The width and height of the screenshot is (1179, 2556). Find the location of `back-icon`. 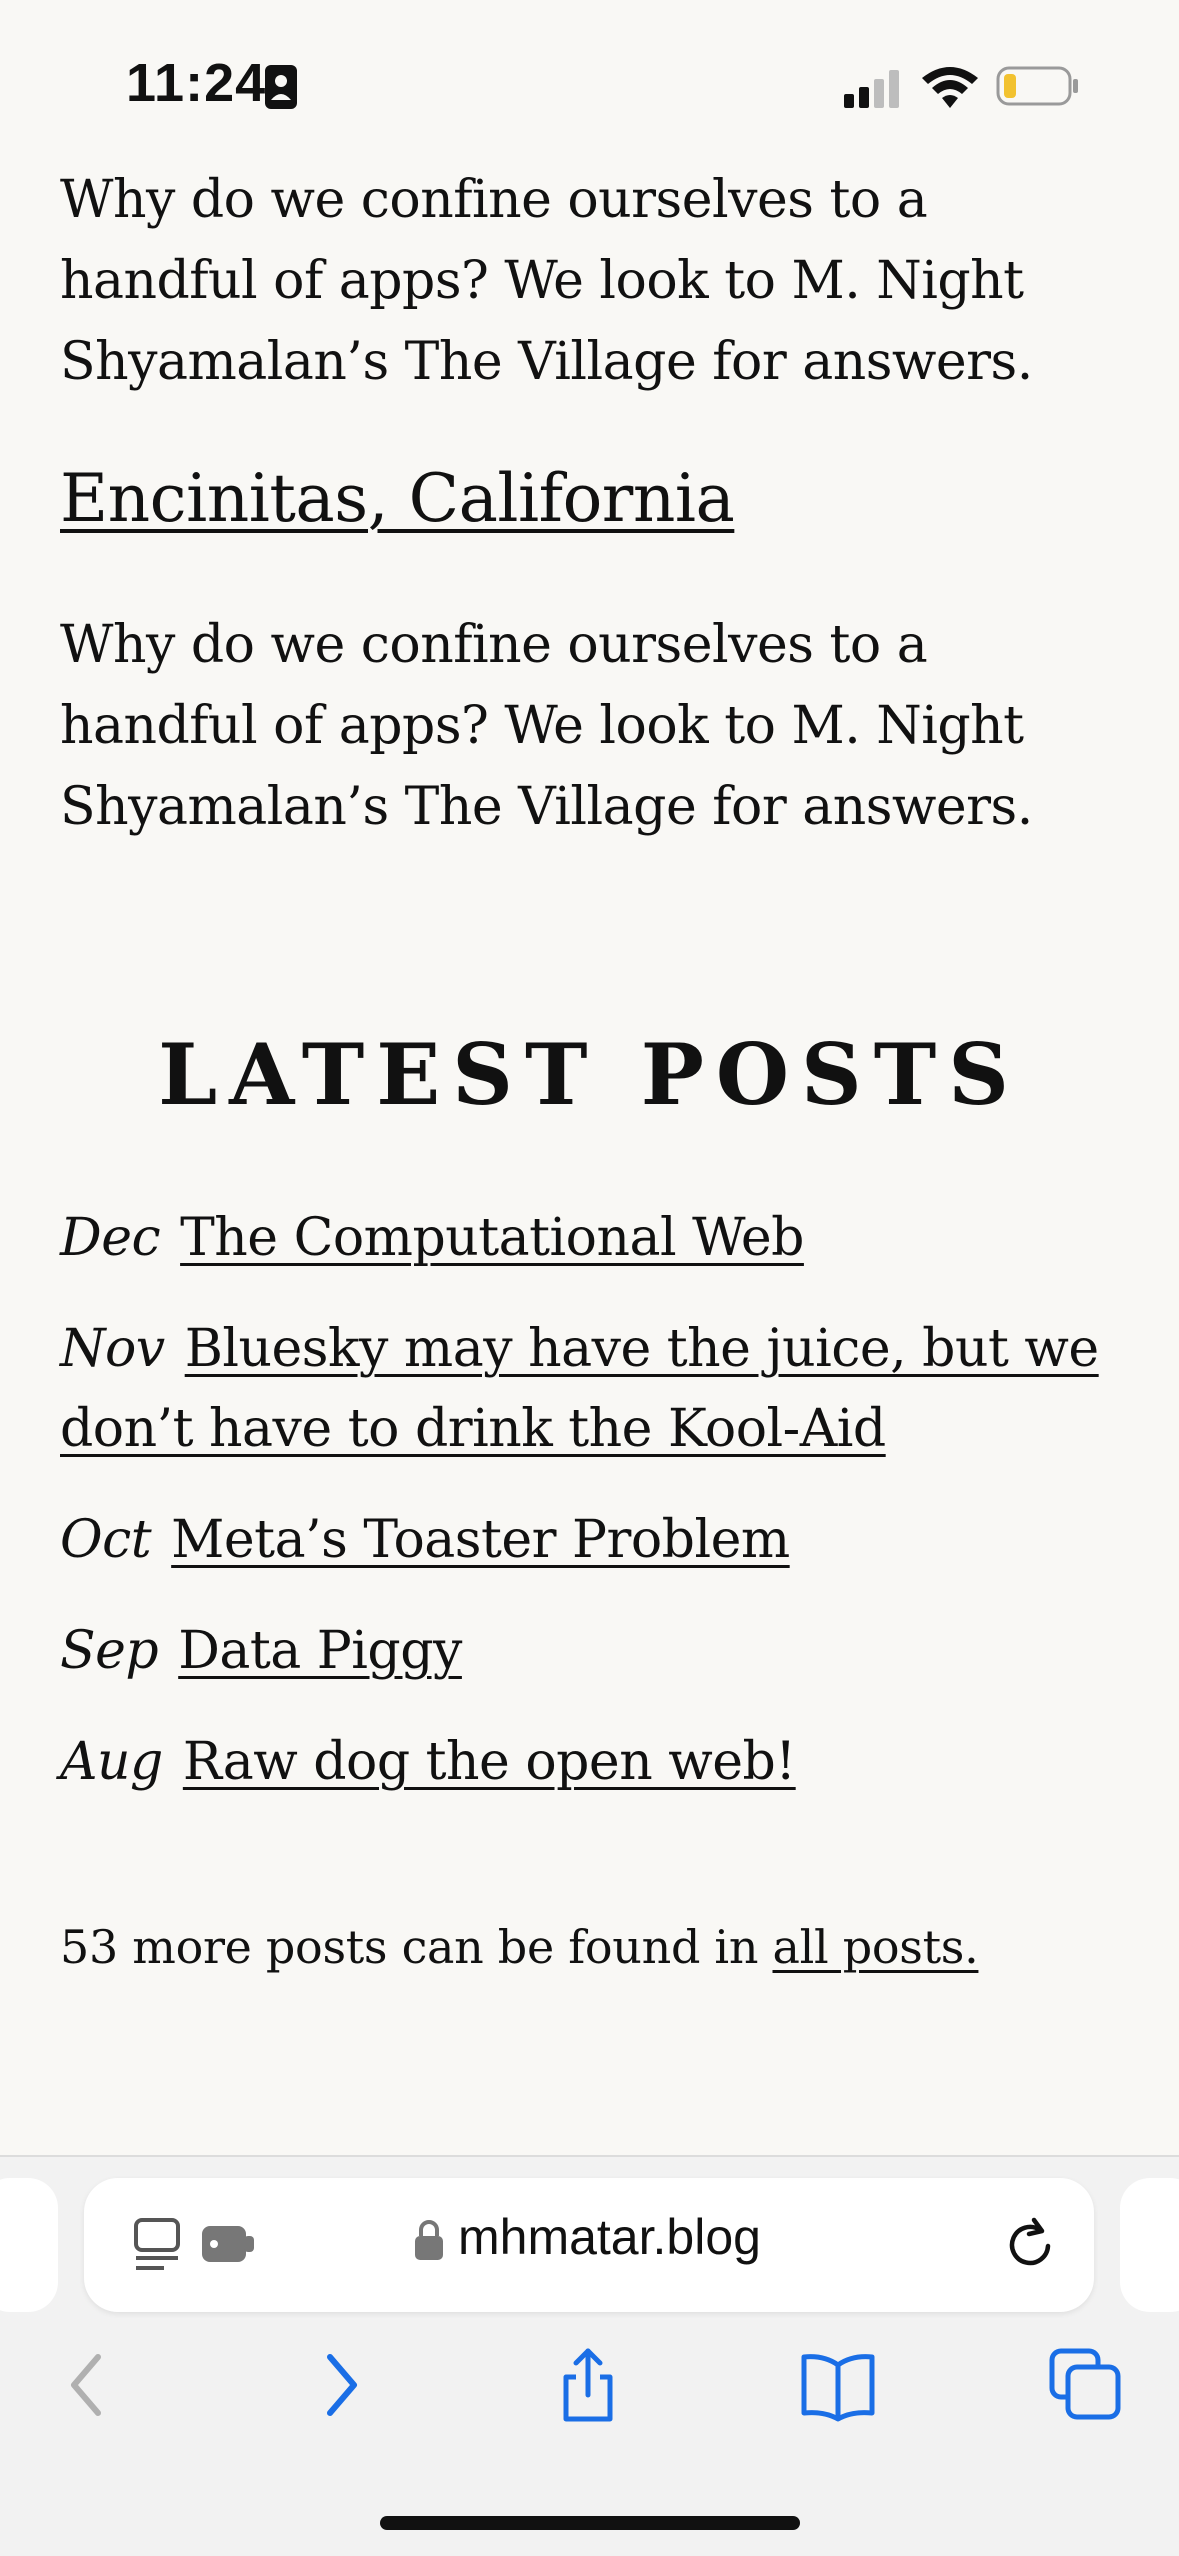

back-icon is located at coordinates (88, 2385).